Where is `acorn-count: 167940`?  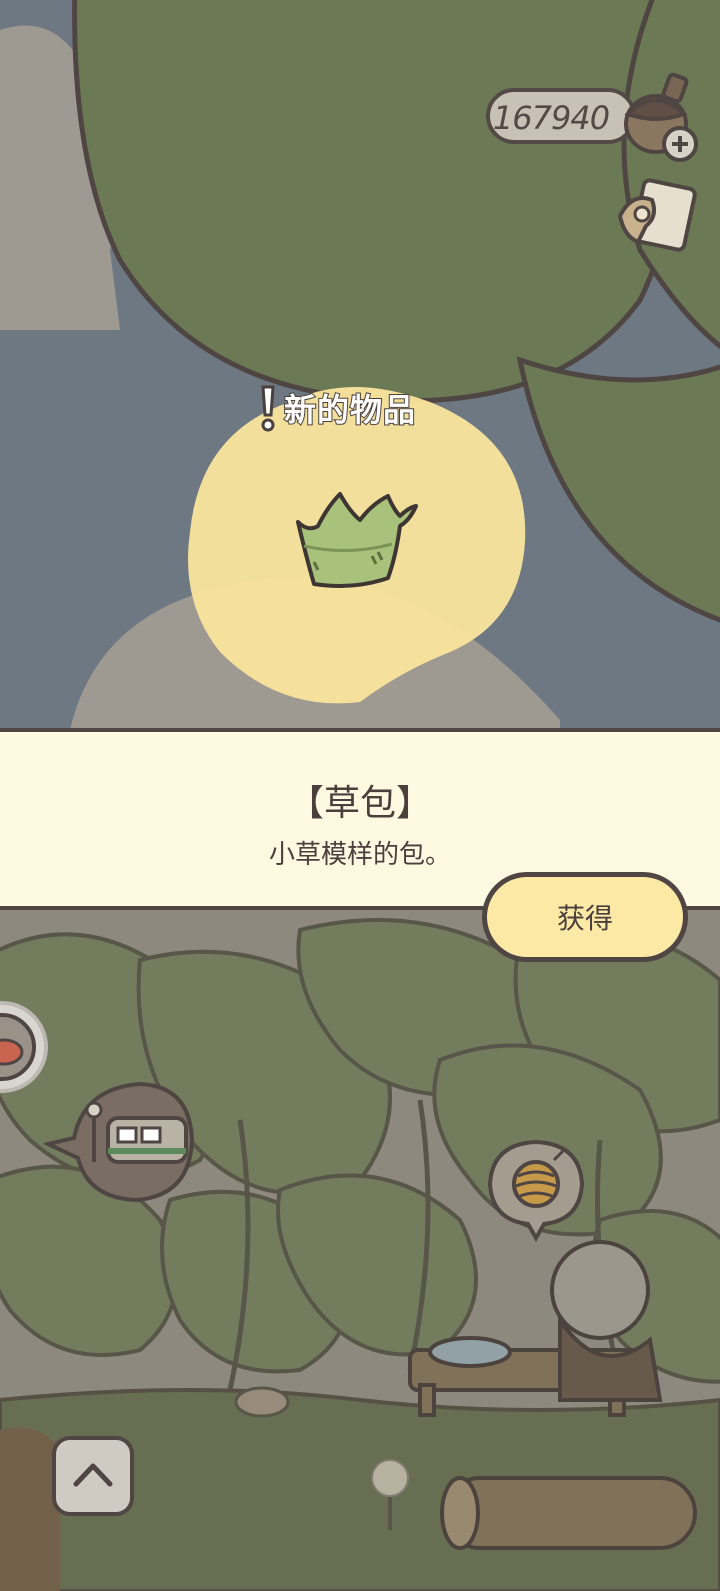
acorn-count: 167940 is located at coordinates (551, 118).